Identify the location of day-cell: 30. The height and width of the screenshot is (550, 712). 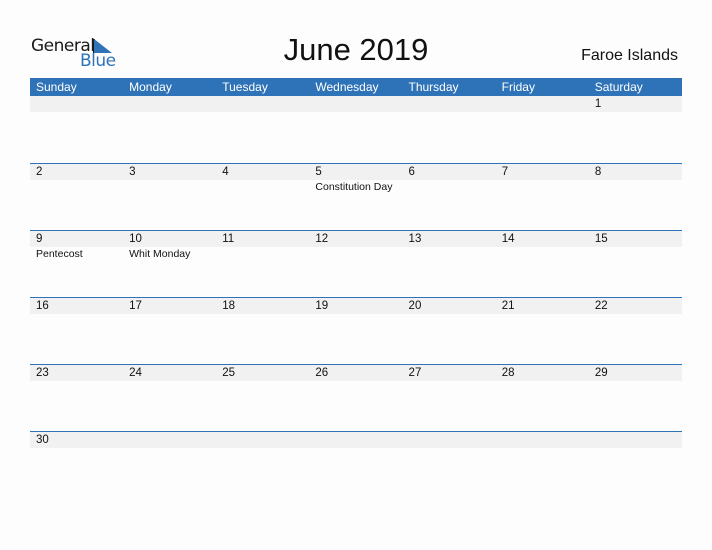
(76, 462).